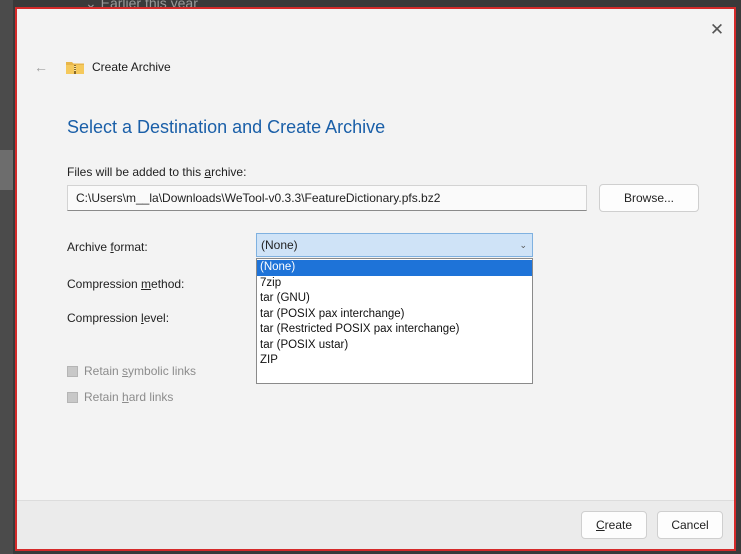  I want to click on chevron-down-icon: ⌄, so click(523, 245).